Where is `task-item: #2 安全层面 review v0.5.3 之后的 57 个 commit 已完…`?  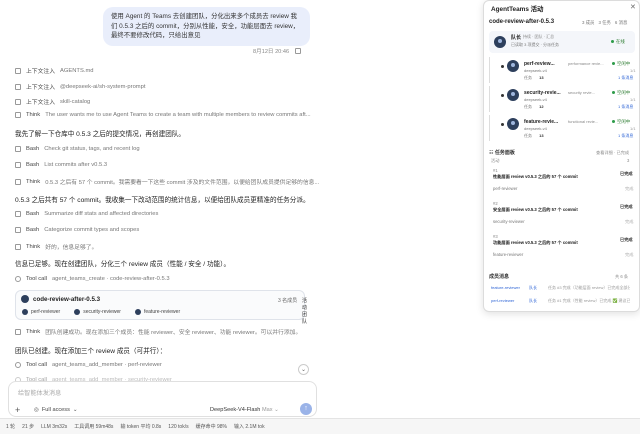 task-item: #2 安全层面 review v0.5.3 之后的 57 个 commit 已完… is located at coordinates (562, 214).